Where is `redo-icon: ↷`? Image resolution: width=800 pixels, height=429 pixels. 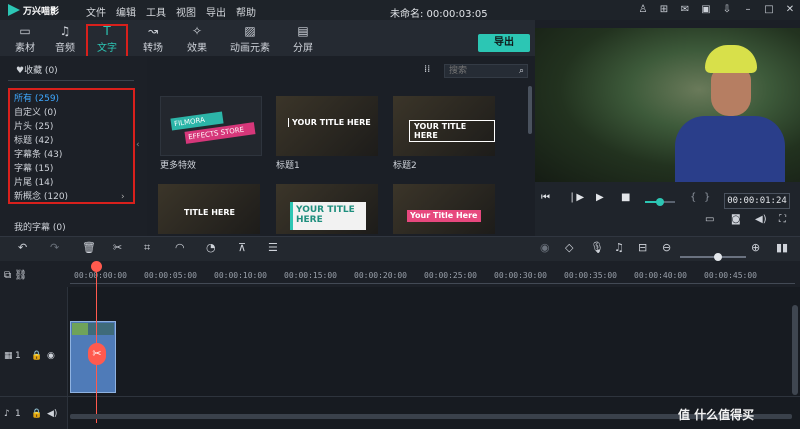
redo-icon: ↷ is located at coordinates (54, 247).